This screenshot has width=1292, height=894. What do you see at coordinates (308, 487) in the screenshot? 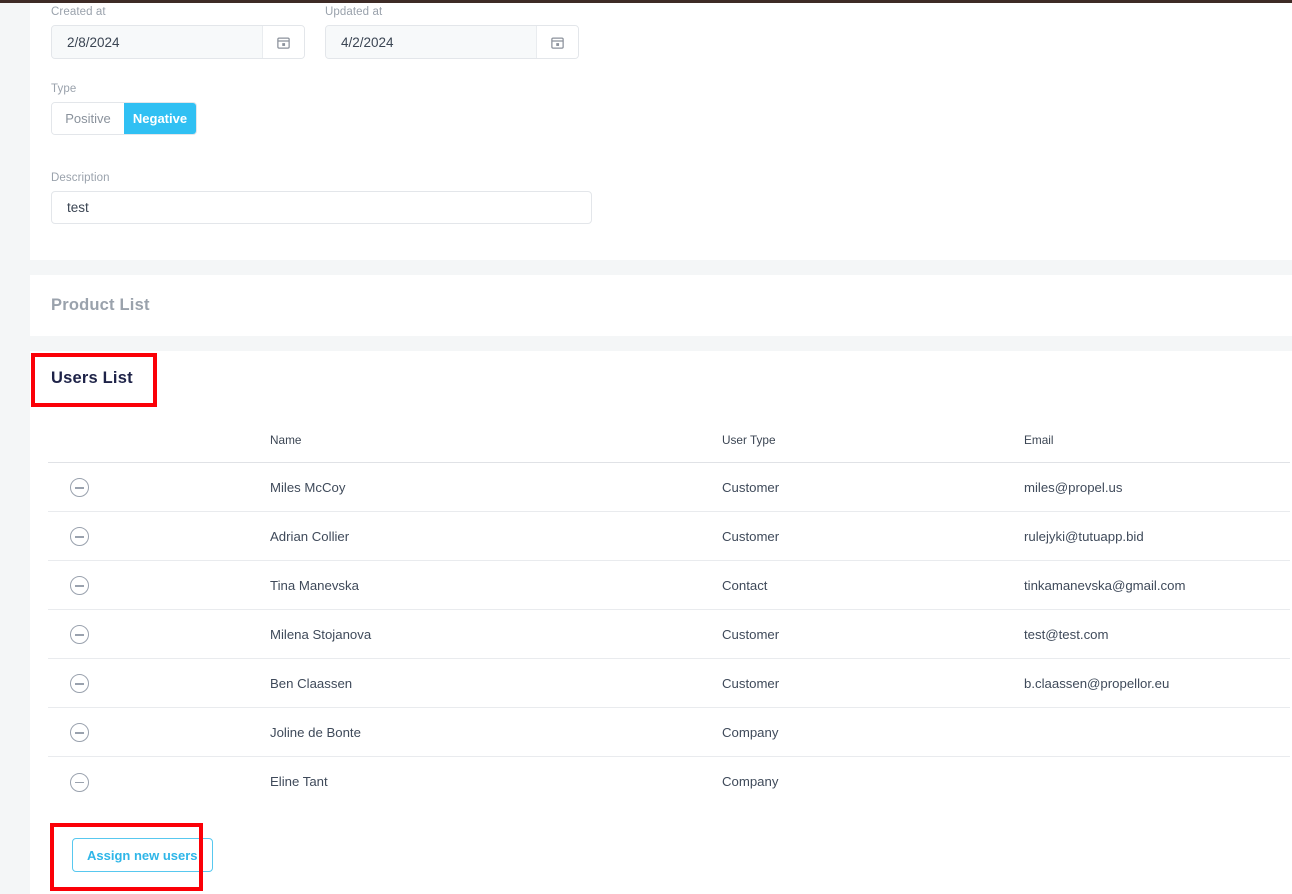
I see `cell-name: Miles McCoy` at bounding box center [308, 487].